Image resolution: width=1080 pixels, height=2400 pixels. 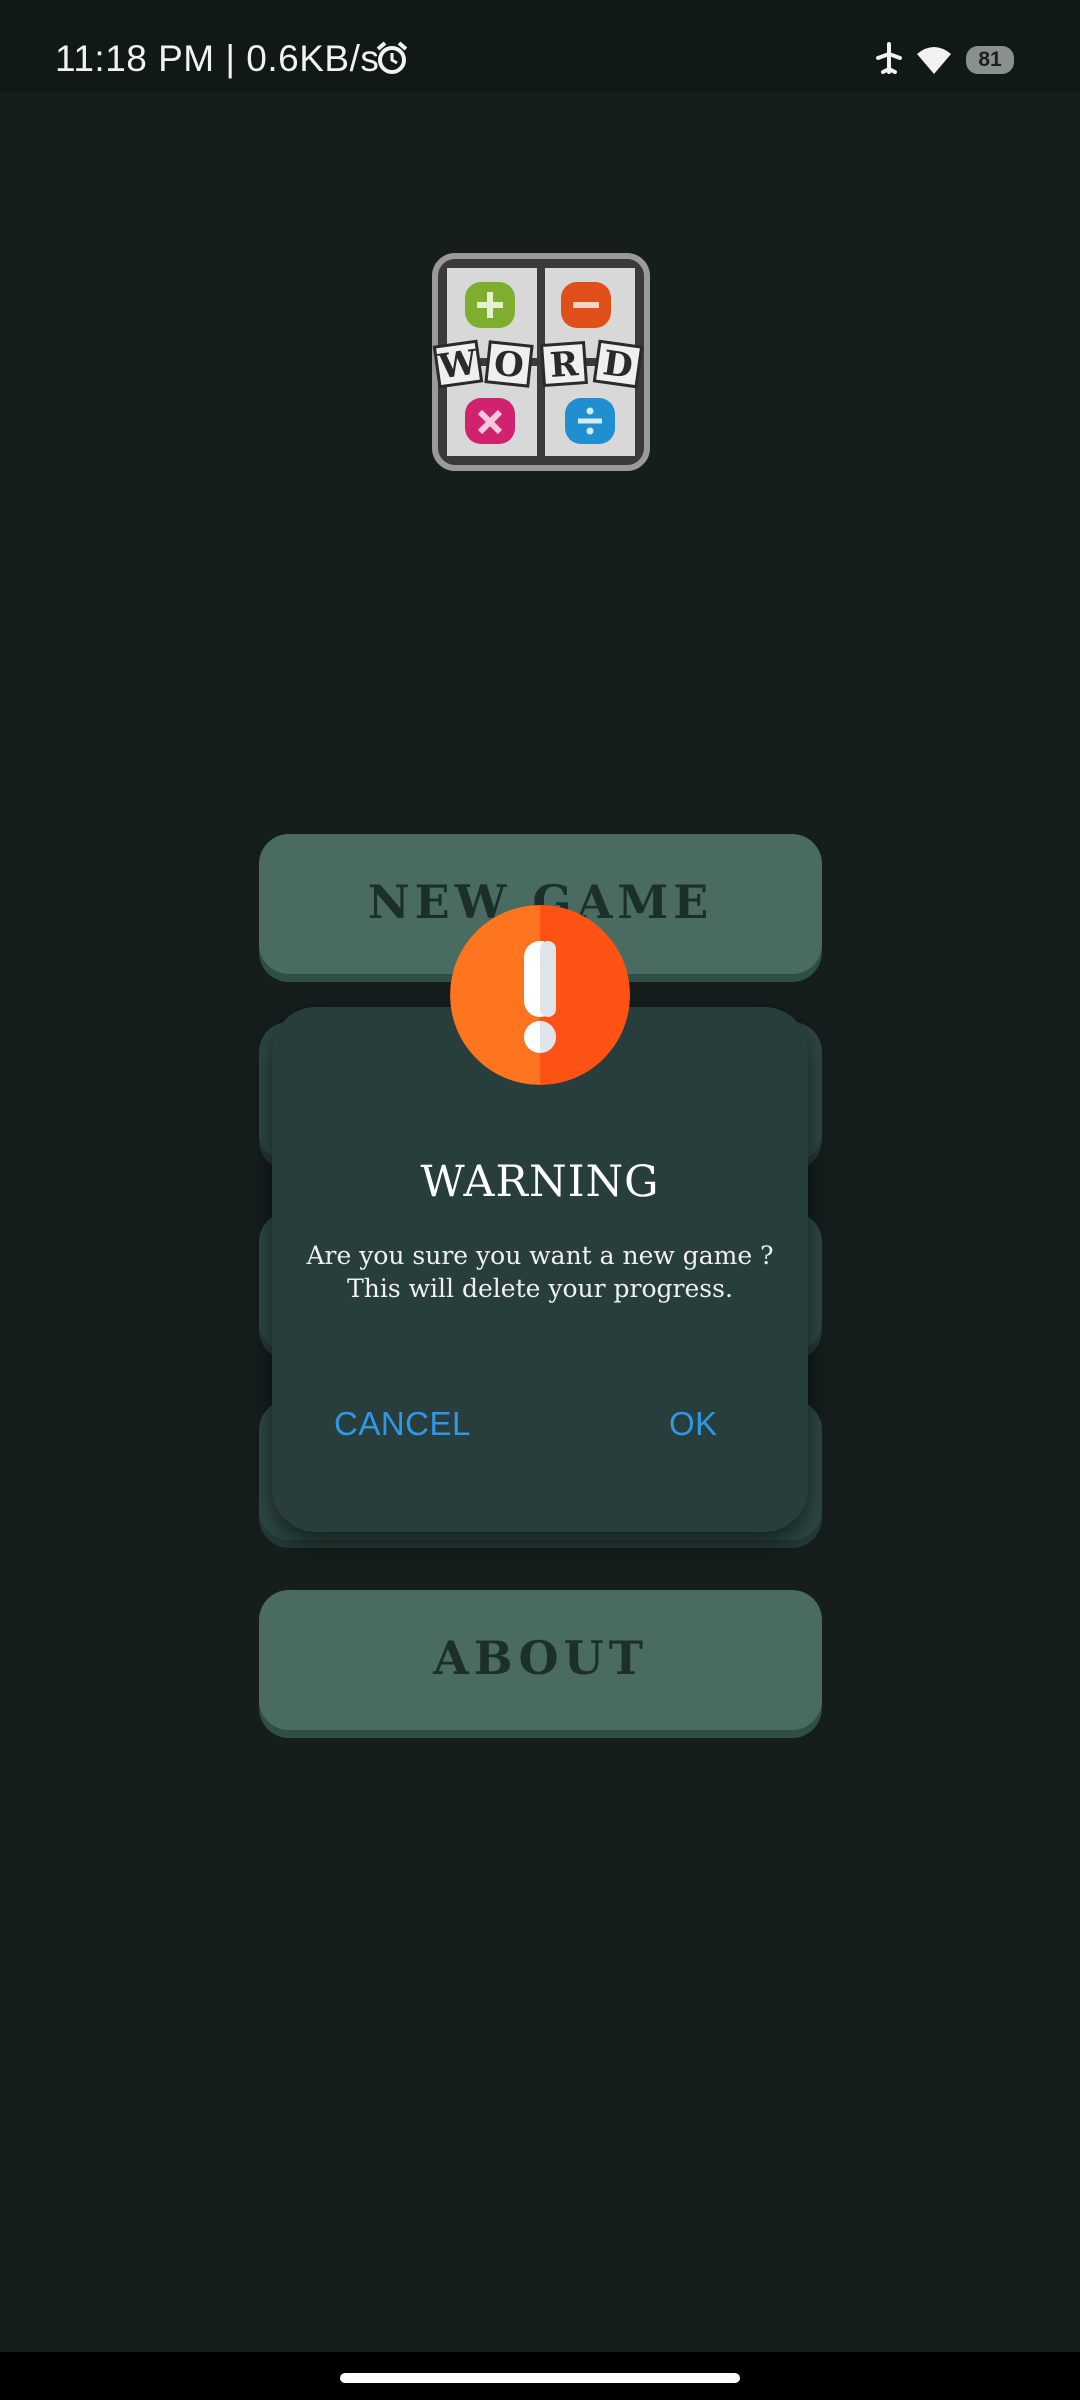 What do you see at coordinates (509, 365) in the screenshot?
I see `logo-letter-o: O` at bounding box center [509, 365].